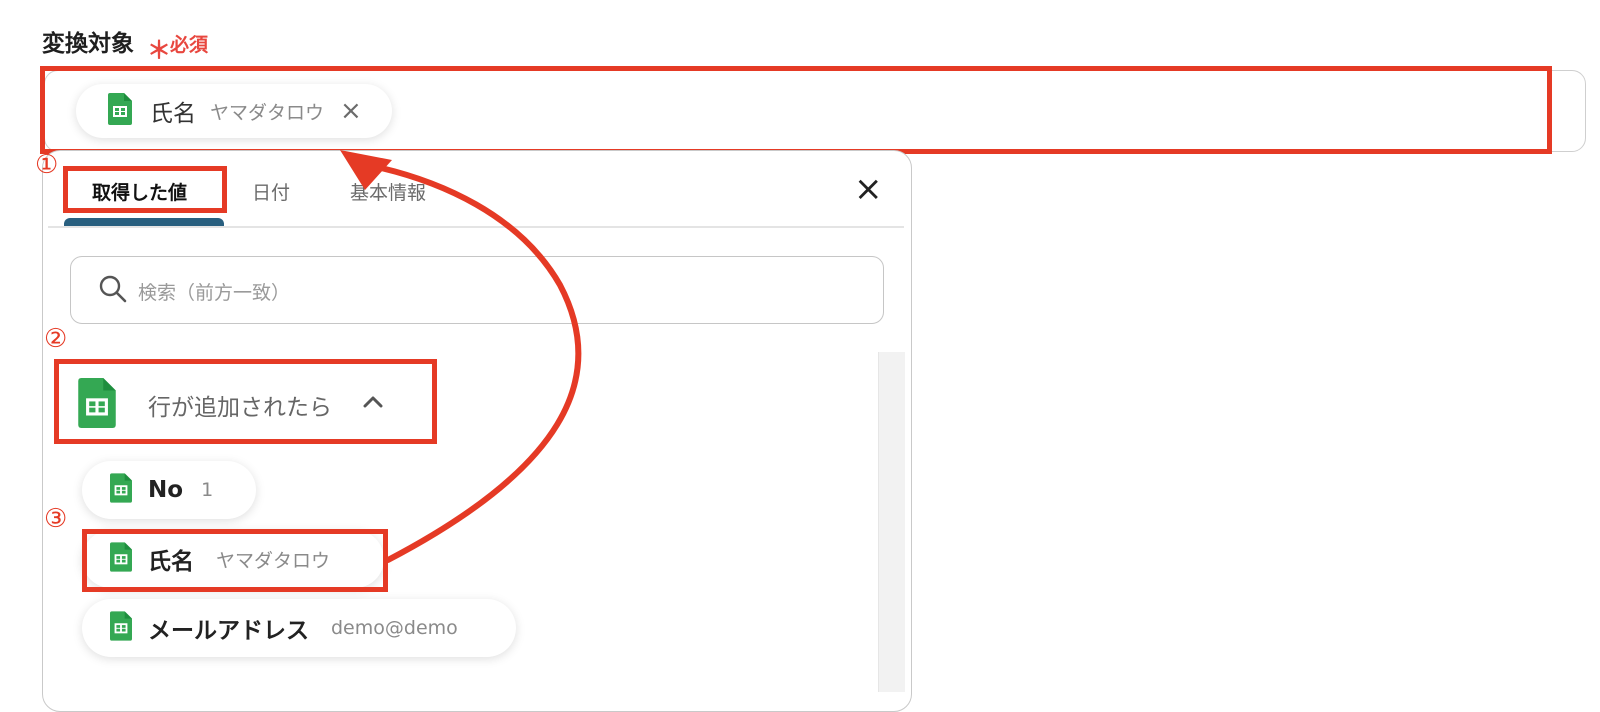 The width and height of the screenshot is (1600, 712). I want to click on annotation-arrow, so click(461, 356).